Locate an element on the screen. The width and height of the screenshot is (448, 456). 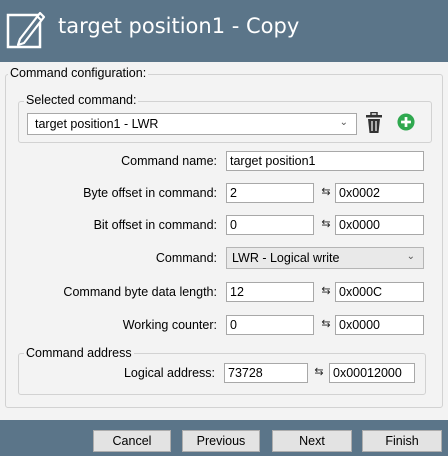
footer-bar: Cancel Previous Next Finish is located at coordinates (224, 438).